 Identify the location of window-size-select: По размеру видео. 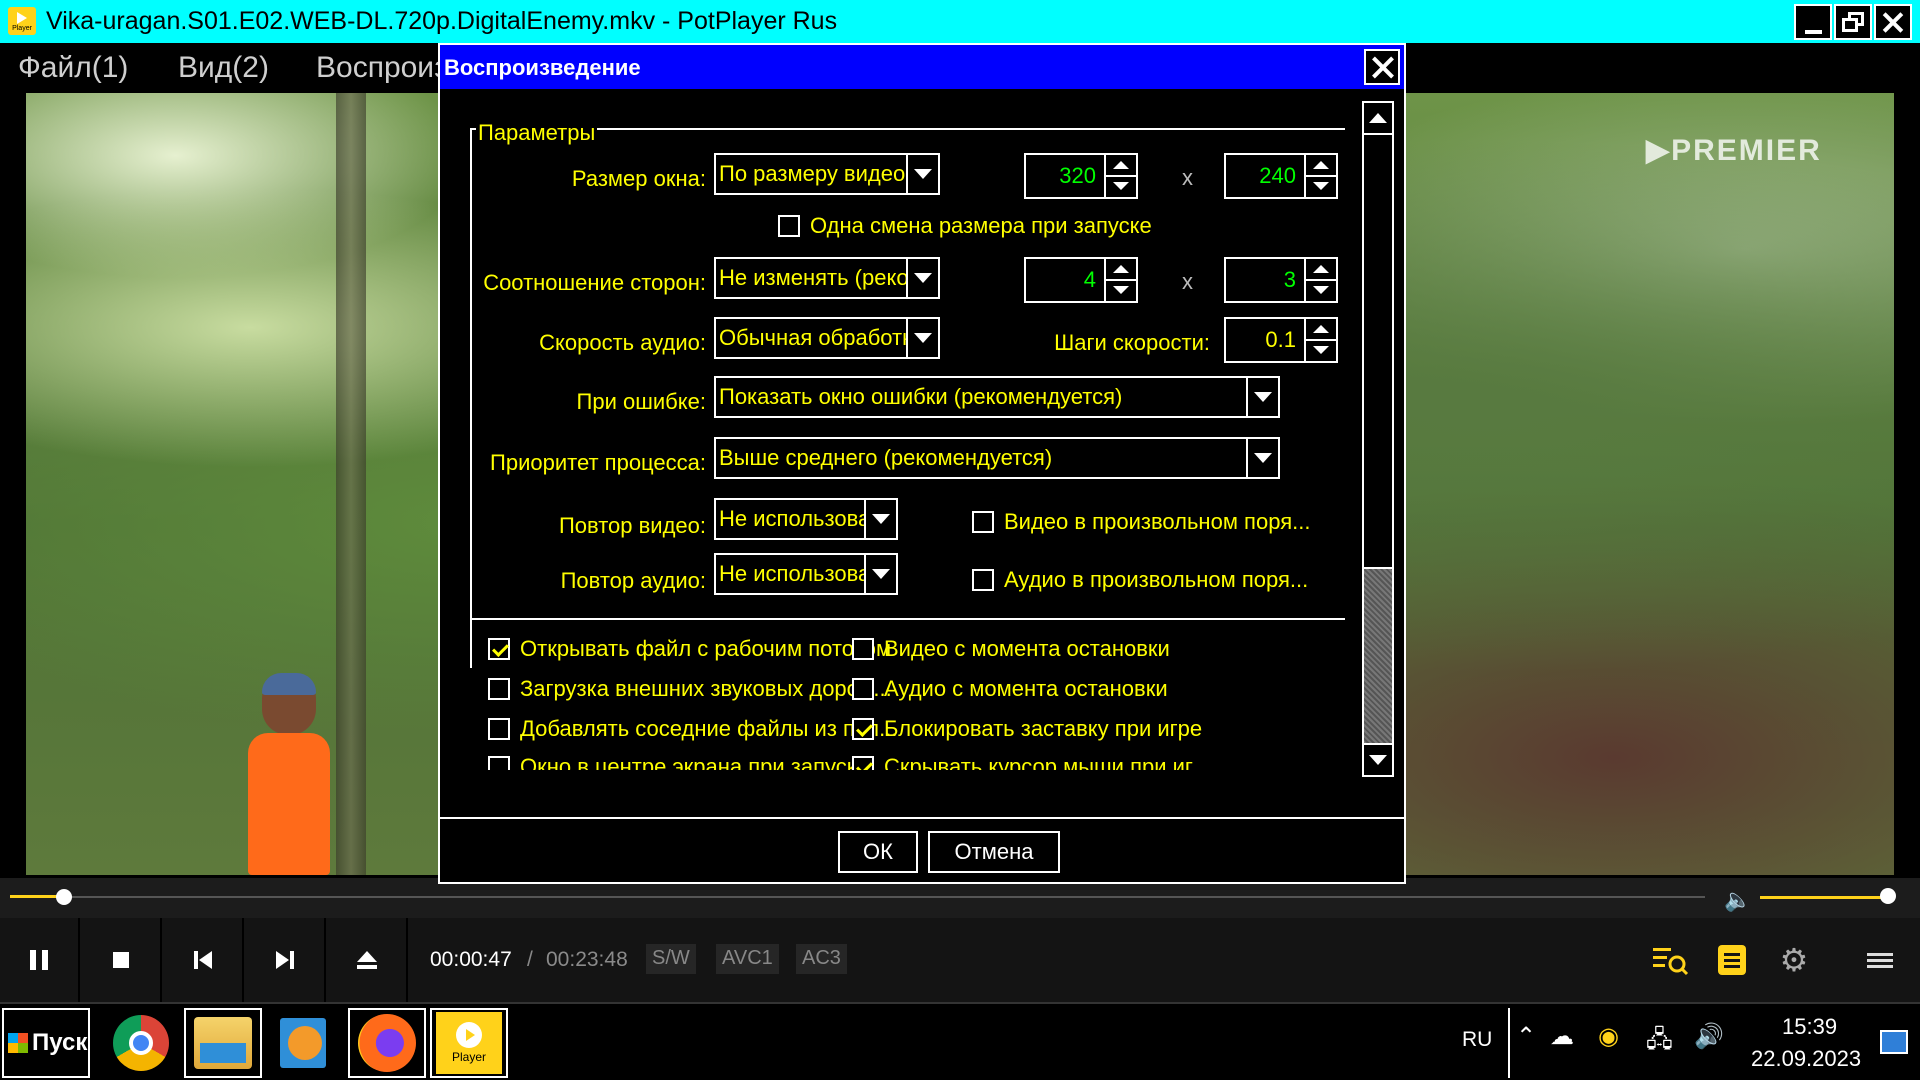
(827, 174).